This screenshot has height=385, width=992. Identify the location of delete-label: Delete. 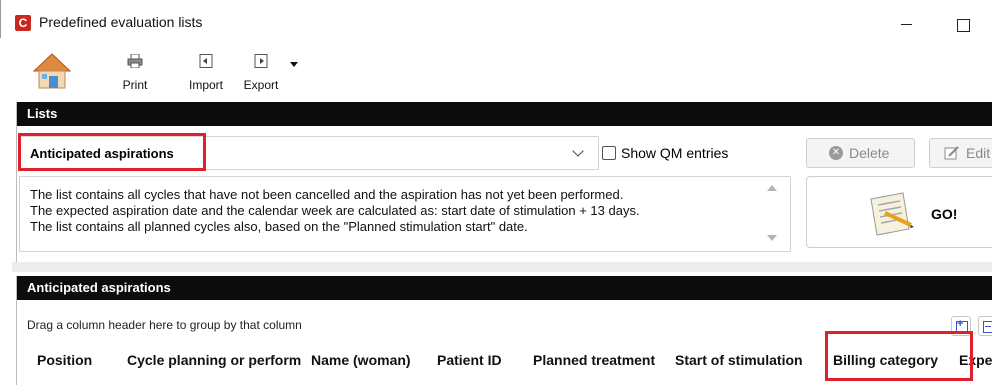
(869, 153).